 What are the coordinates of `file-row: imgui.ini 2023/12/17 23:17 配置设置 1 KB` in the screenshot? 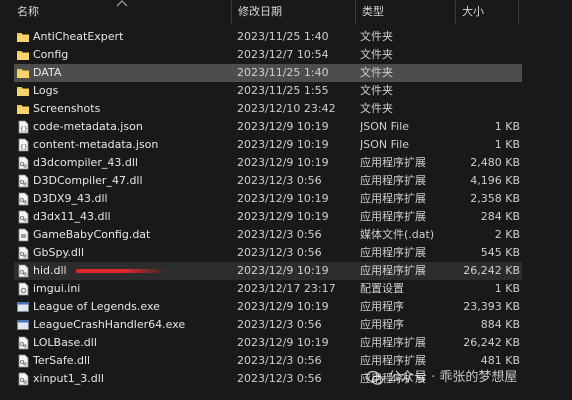 It's located at (268, 289).